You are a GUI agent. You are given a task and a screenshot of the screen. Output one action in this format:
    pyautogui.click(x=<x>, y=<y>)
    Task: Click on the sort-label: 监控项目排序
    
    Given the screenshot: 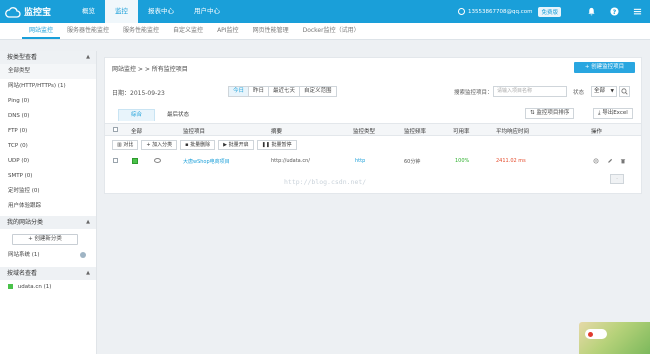 What is the action you would take?
    pyautogui.click(x=553, y=113)
    